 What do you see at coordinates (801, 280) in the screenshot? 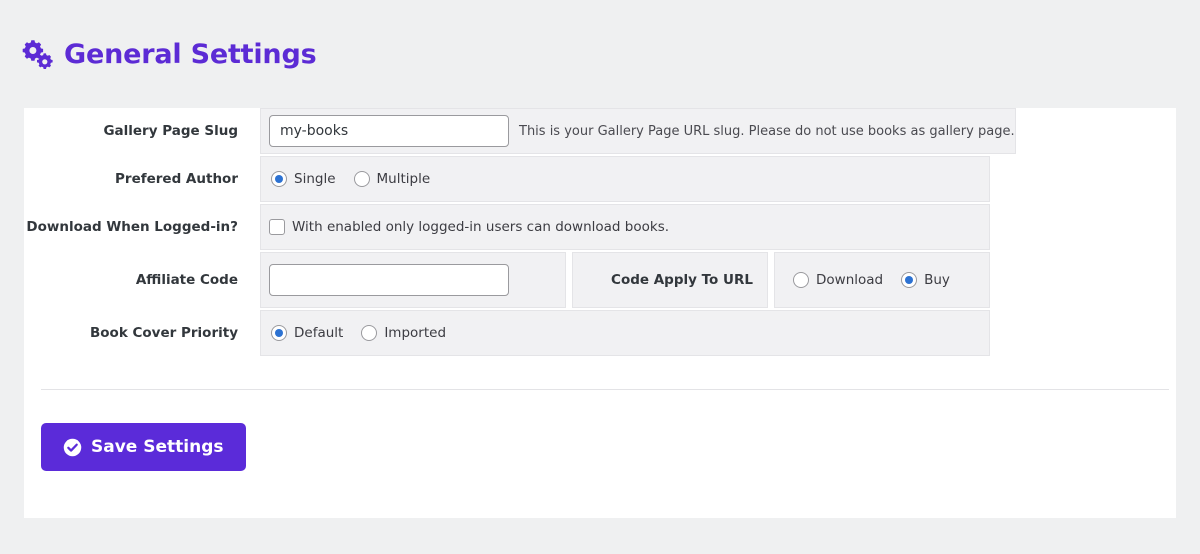
I see `radio-icon-download` at bounding box center [801, 280].